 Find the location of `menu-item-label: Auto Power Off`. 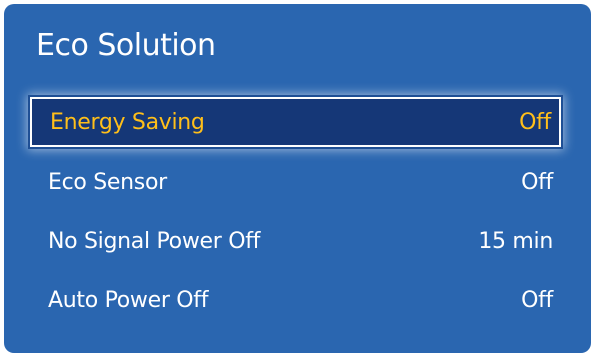

menu-item-label: Auto Power Off is located at coordinates (128, 300).